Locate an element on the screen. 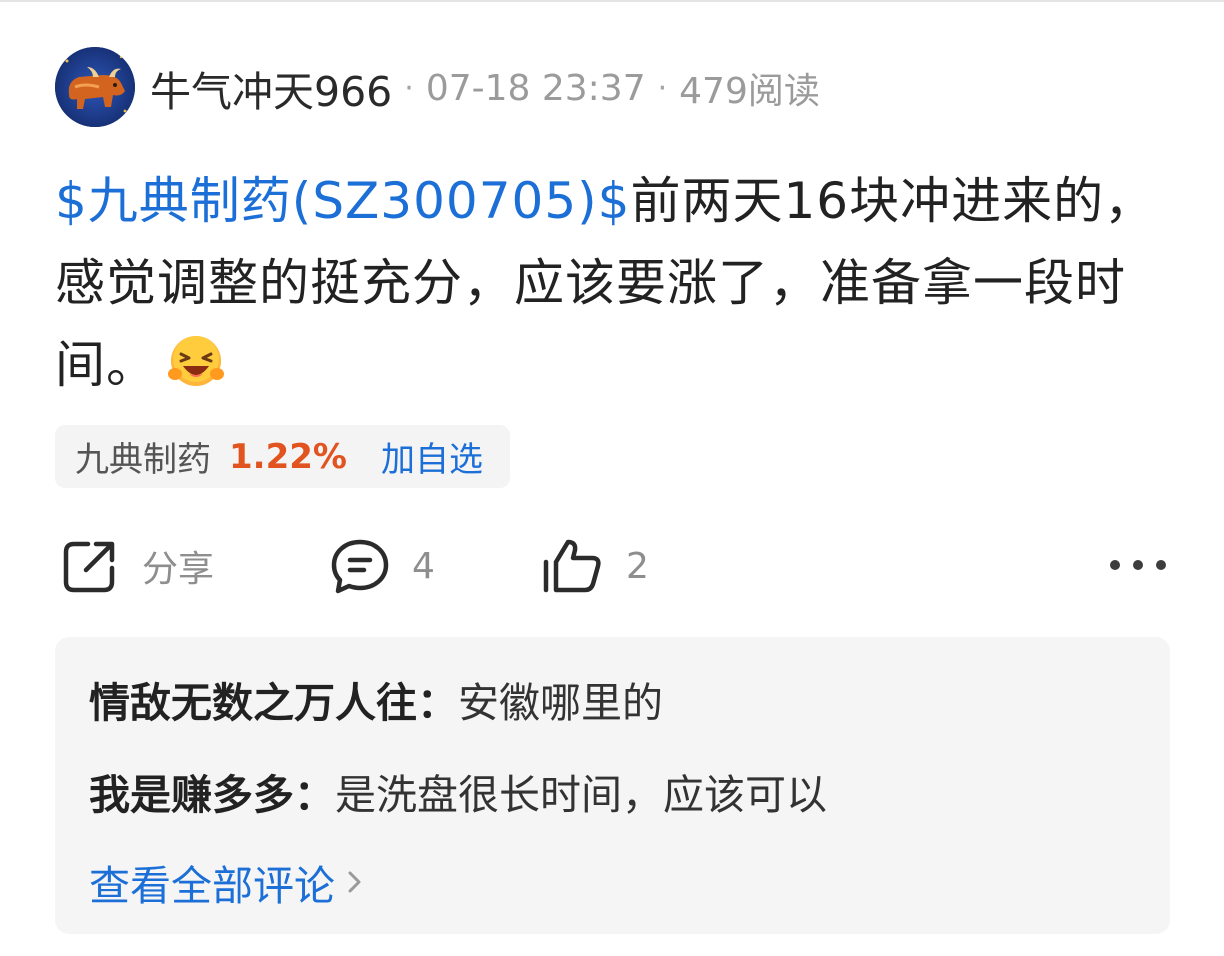 The image size is (1224, 956). add-watchlist-button: 加自选 is located at coordinates (432, 456).